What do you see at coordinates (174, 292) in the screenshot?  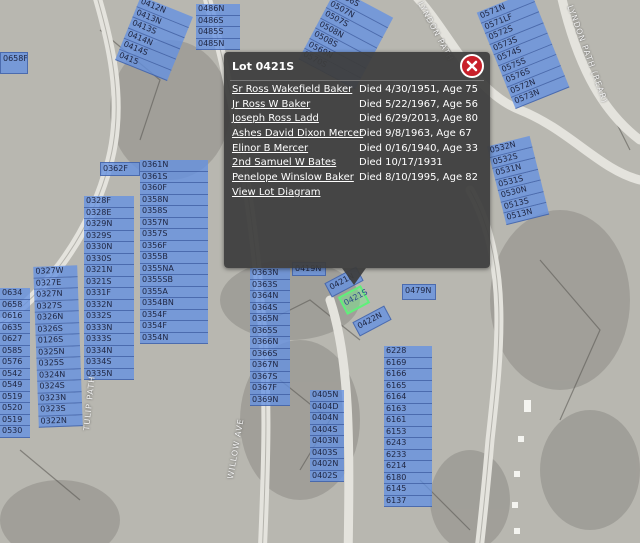 I see `lot-label: 0355A` at bounding box center [174, 292].